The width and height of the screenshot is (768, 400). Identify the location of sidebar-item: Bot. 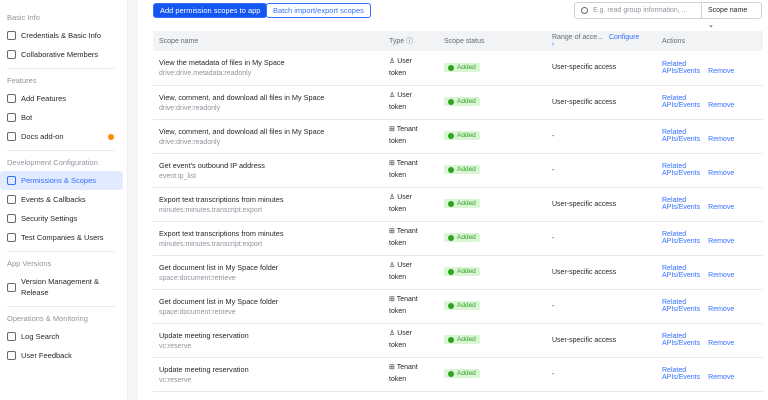
(61, 117).